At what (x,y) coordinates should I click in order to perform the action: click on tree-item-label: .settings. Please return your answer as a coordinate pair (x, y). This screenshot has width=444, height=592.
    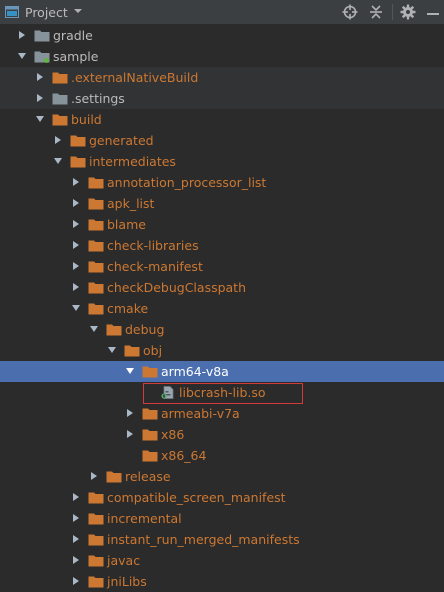
    Looking at the image, I should click on (98, 98).